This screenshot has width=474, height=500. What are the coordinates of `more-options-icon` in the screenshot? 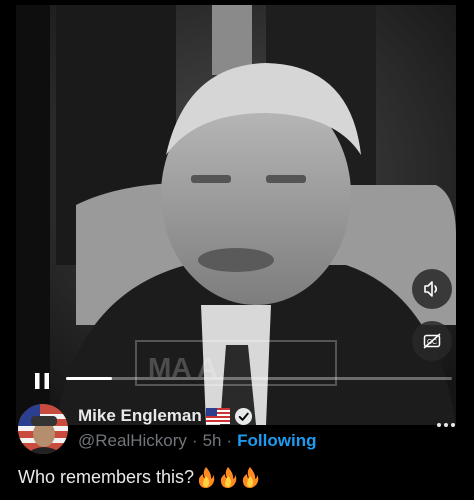 It's located at (446, 425).